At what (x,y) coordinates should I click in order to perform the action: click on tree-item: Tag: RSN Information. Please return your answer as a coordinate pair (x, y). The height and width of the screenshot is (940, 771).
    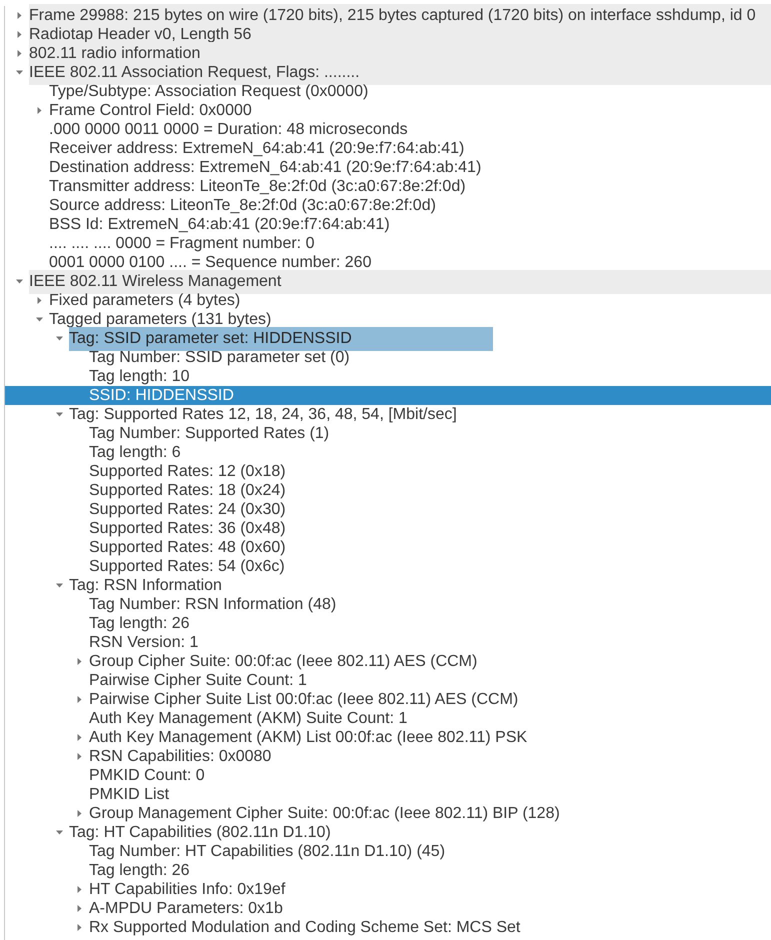
    Looking at the image, I should click on (388, 585).